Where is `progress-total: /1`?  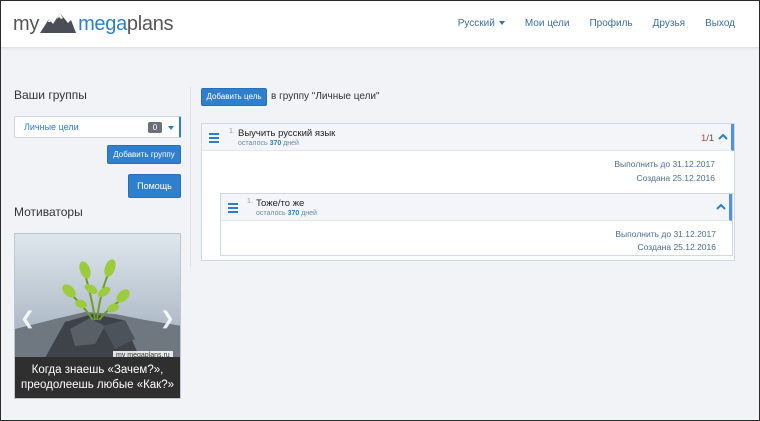
progress-total: /1 is located at coordinates (710, 138).